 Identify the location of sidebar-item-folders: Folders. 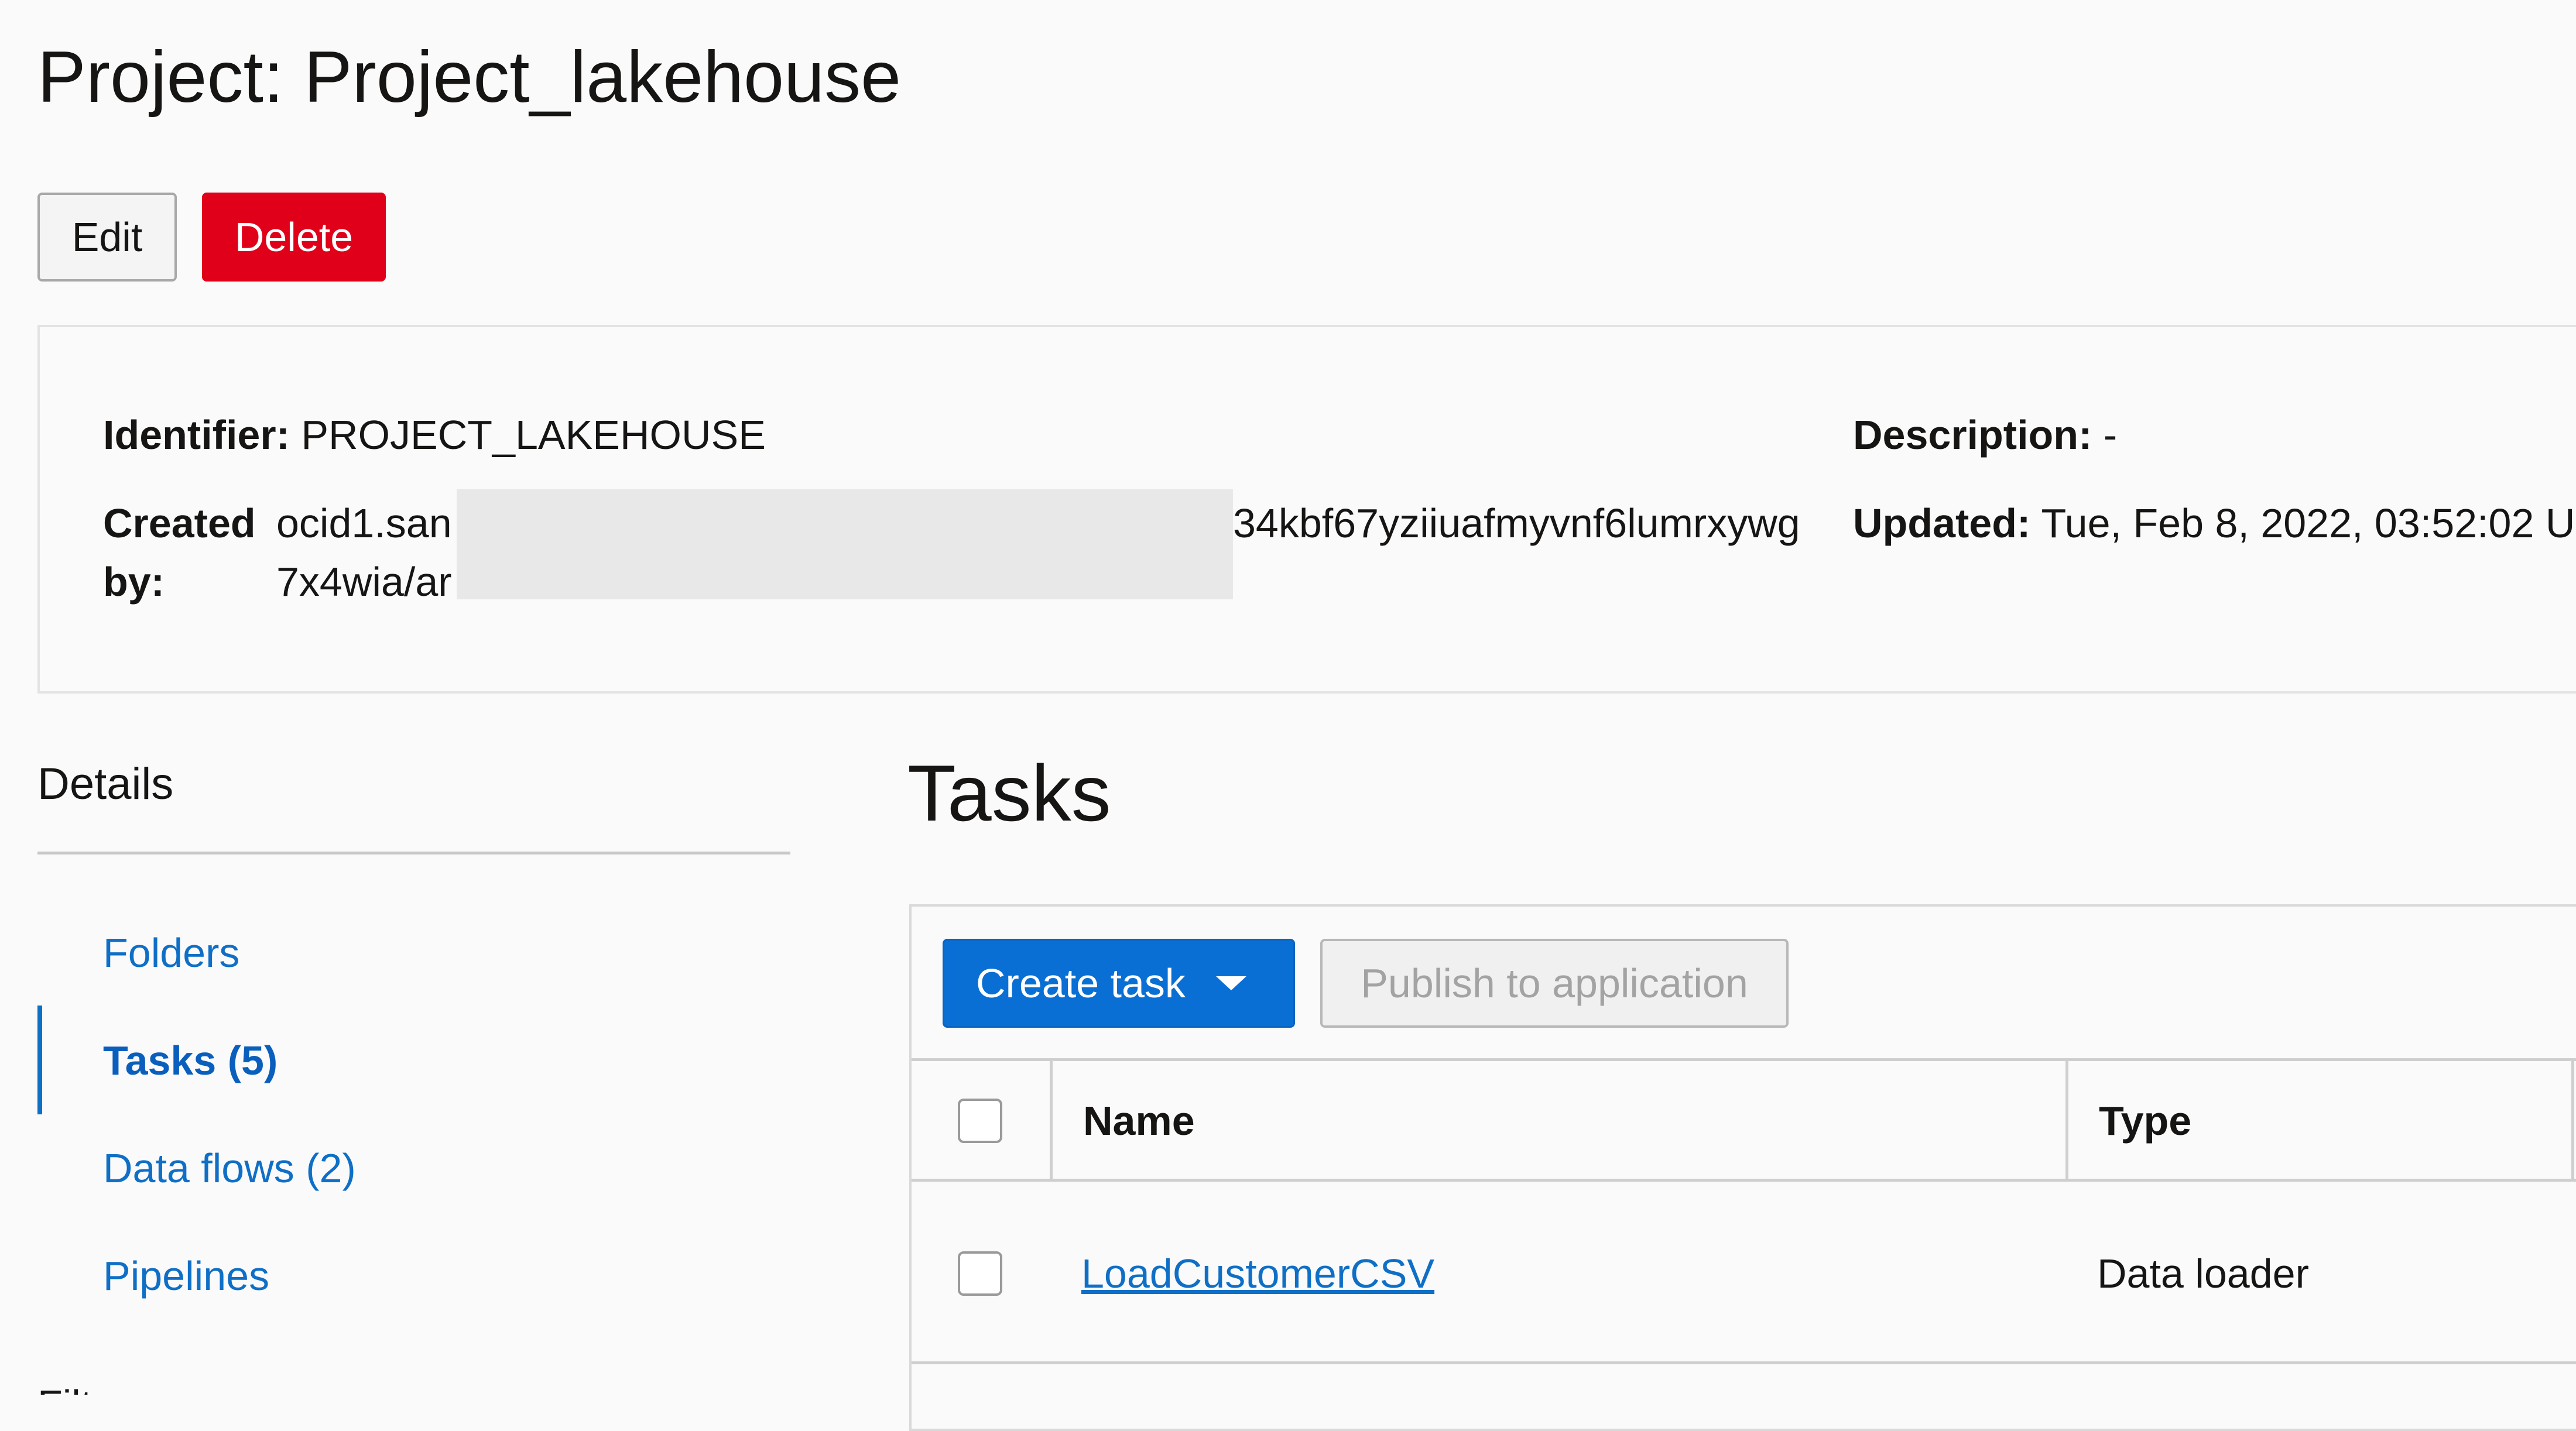
(171, 953).